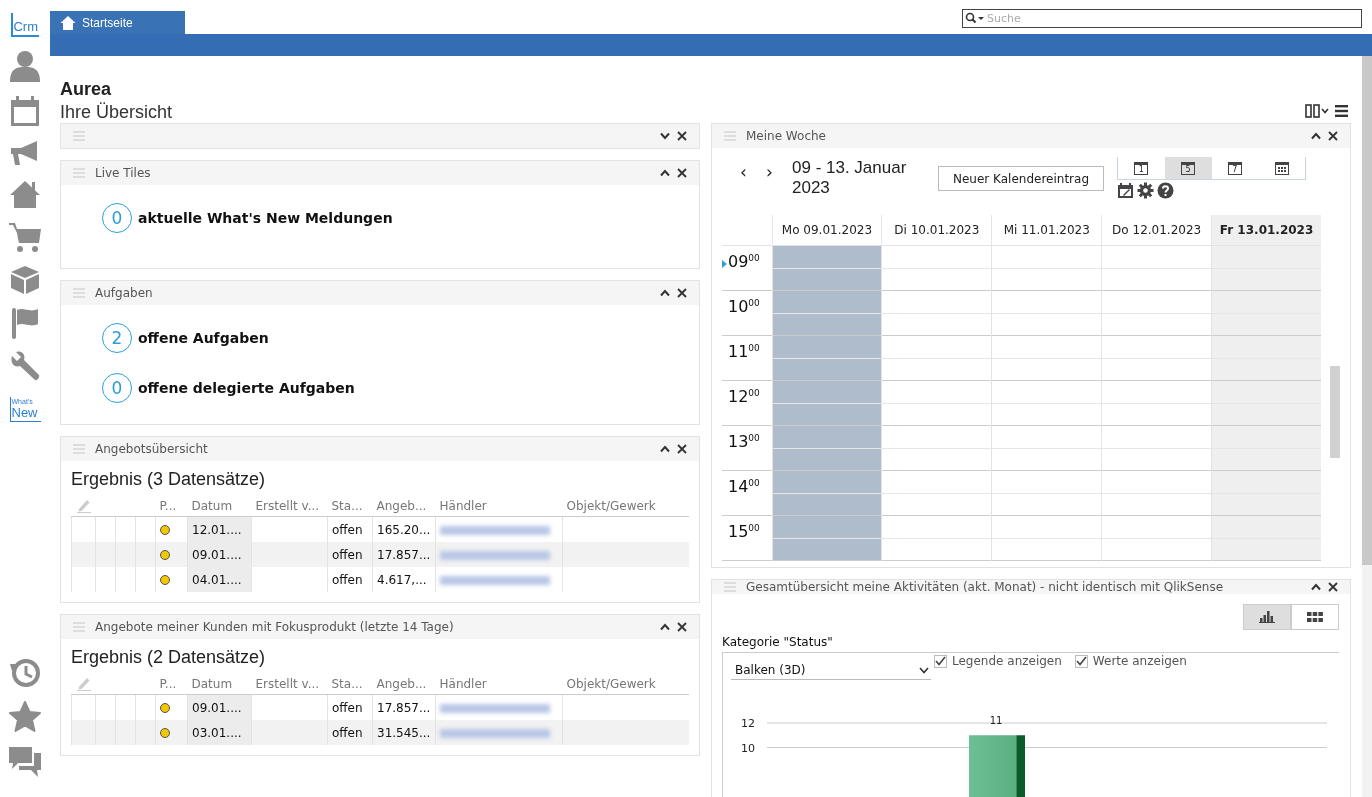  I want to click on date-range: 09 - 13. Januar 2023, so click(850, 178).